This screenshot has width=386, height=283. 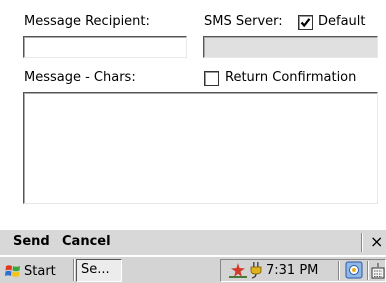 What do you see at coordinates (80, 77) in the screenshot?
I see `message-label: Message - Chars:` at bounding box center [80, 77].